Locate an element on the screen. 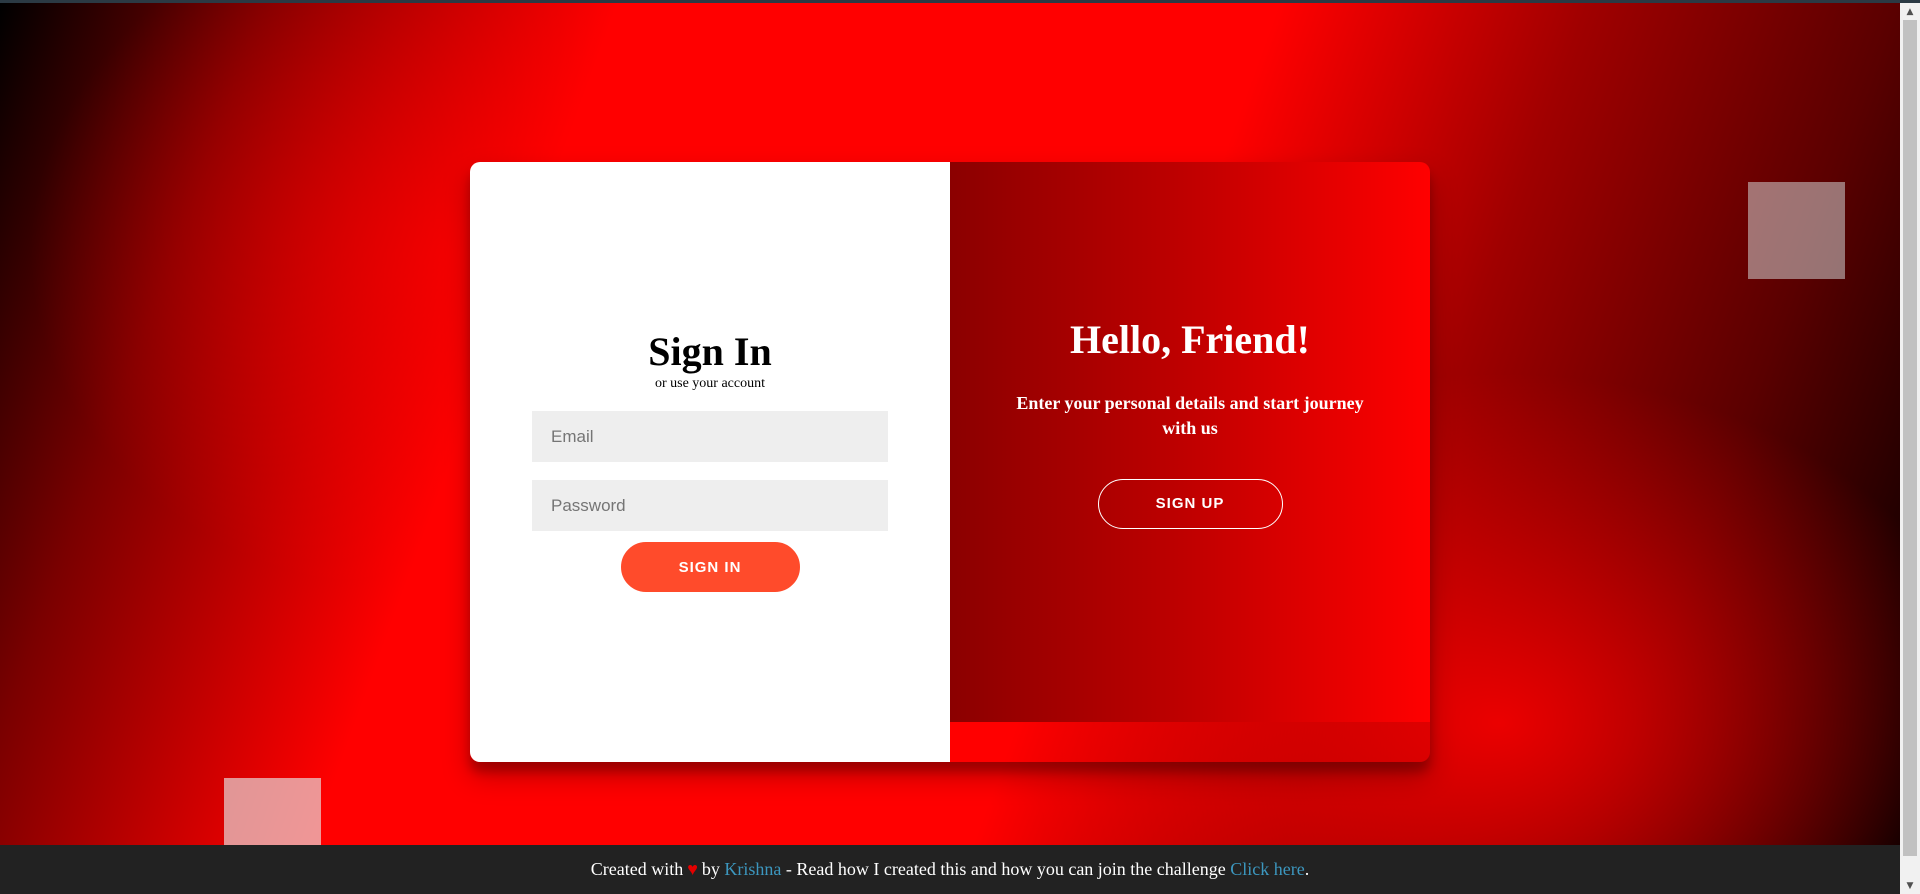 The image size is (1920, 894). password-field is located at coordinates (710, 505).